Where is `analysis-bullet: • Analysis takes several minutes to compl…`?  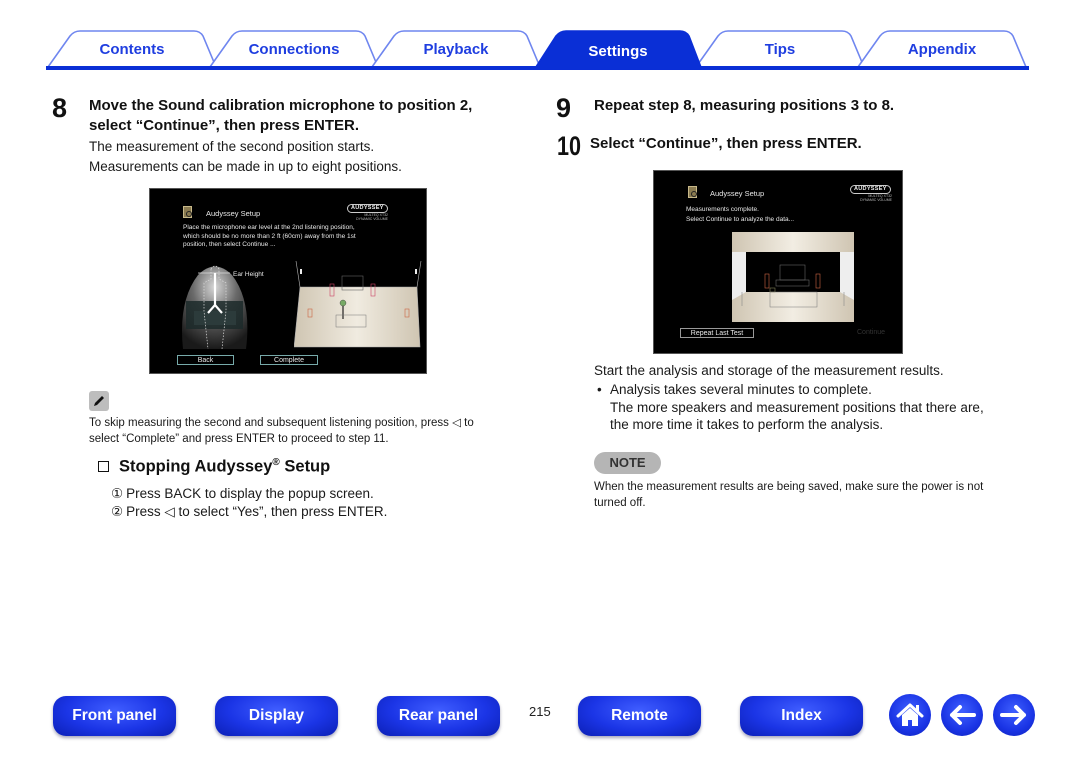 analysis-bullet: • Analysis takes several minutes to compl… is located at coordinates (790, 407).